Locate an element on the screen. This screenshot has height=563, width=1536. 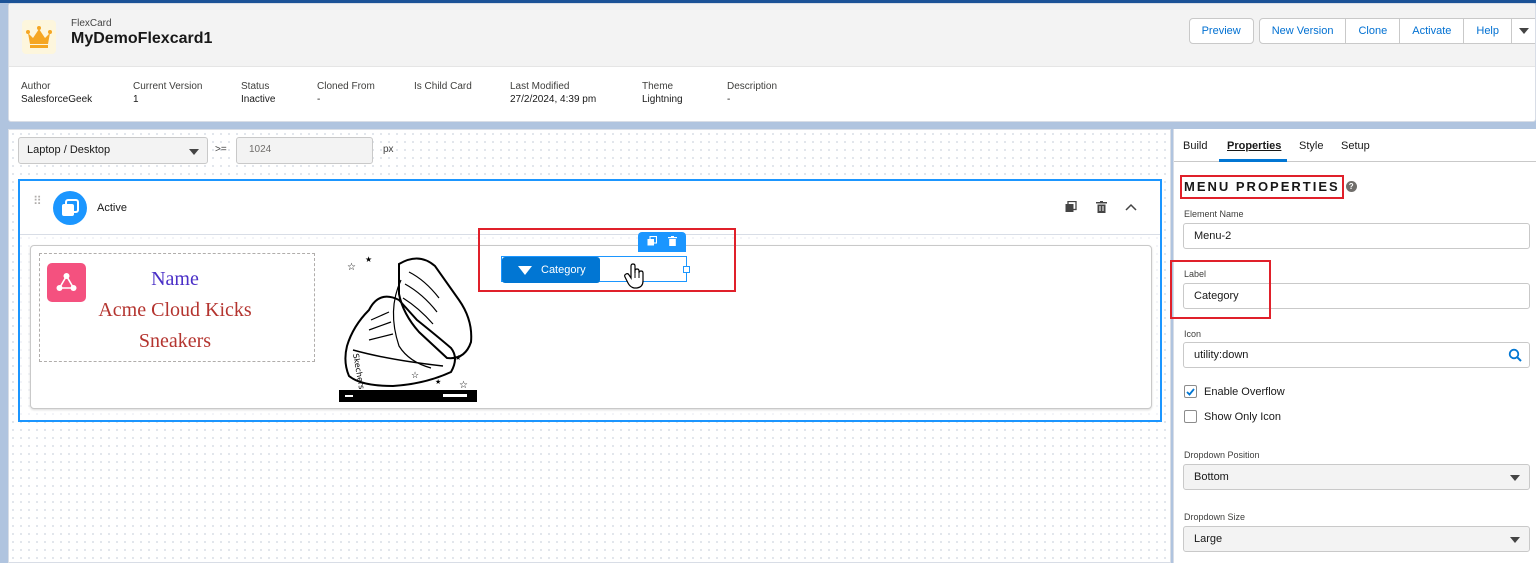
header-button-group: Preview New Version Clone Activate Help is located at coordinates (1361, 31).